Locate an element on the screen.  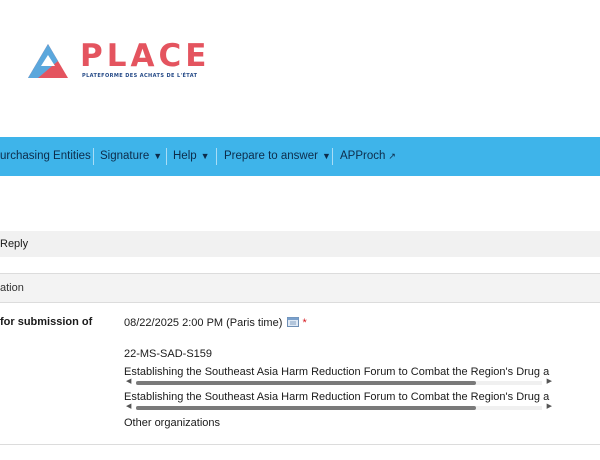
required-marker: * is located at coordinates (304, 323).